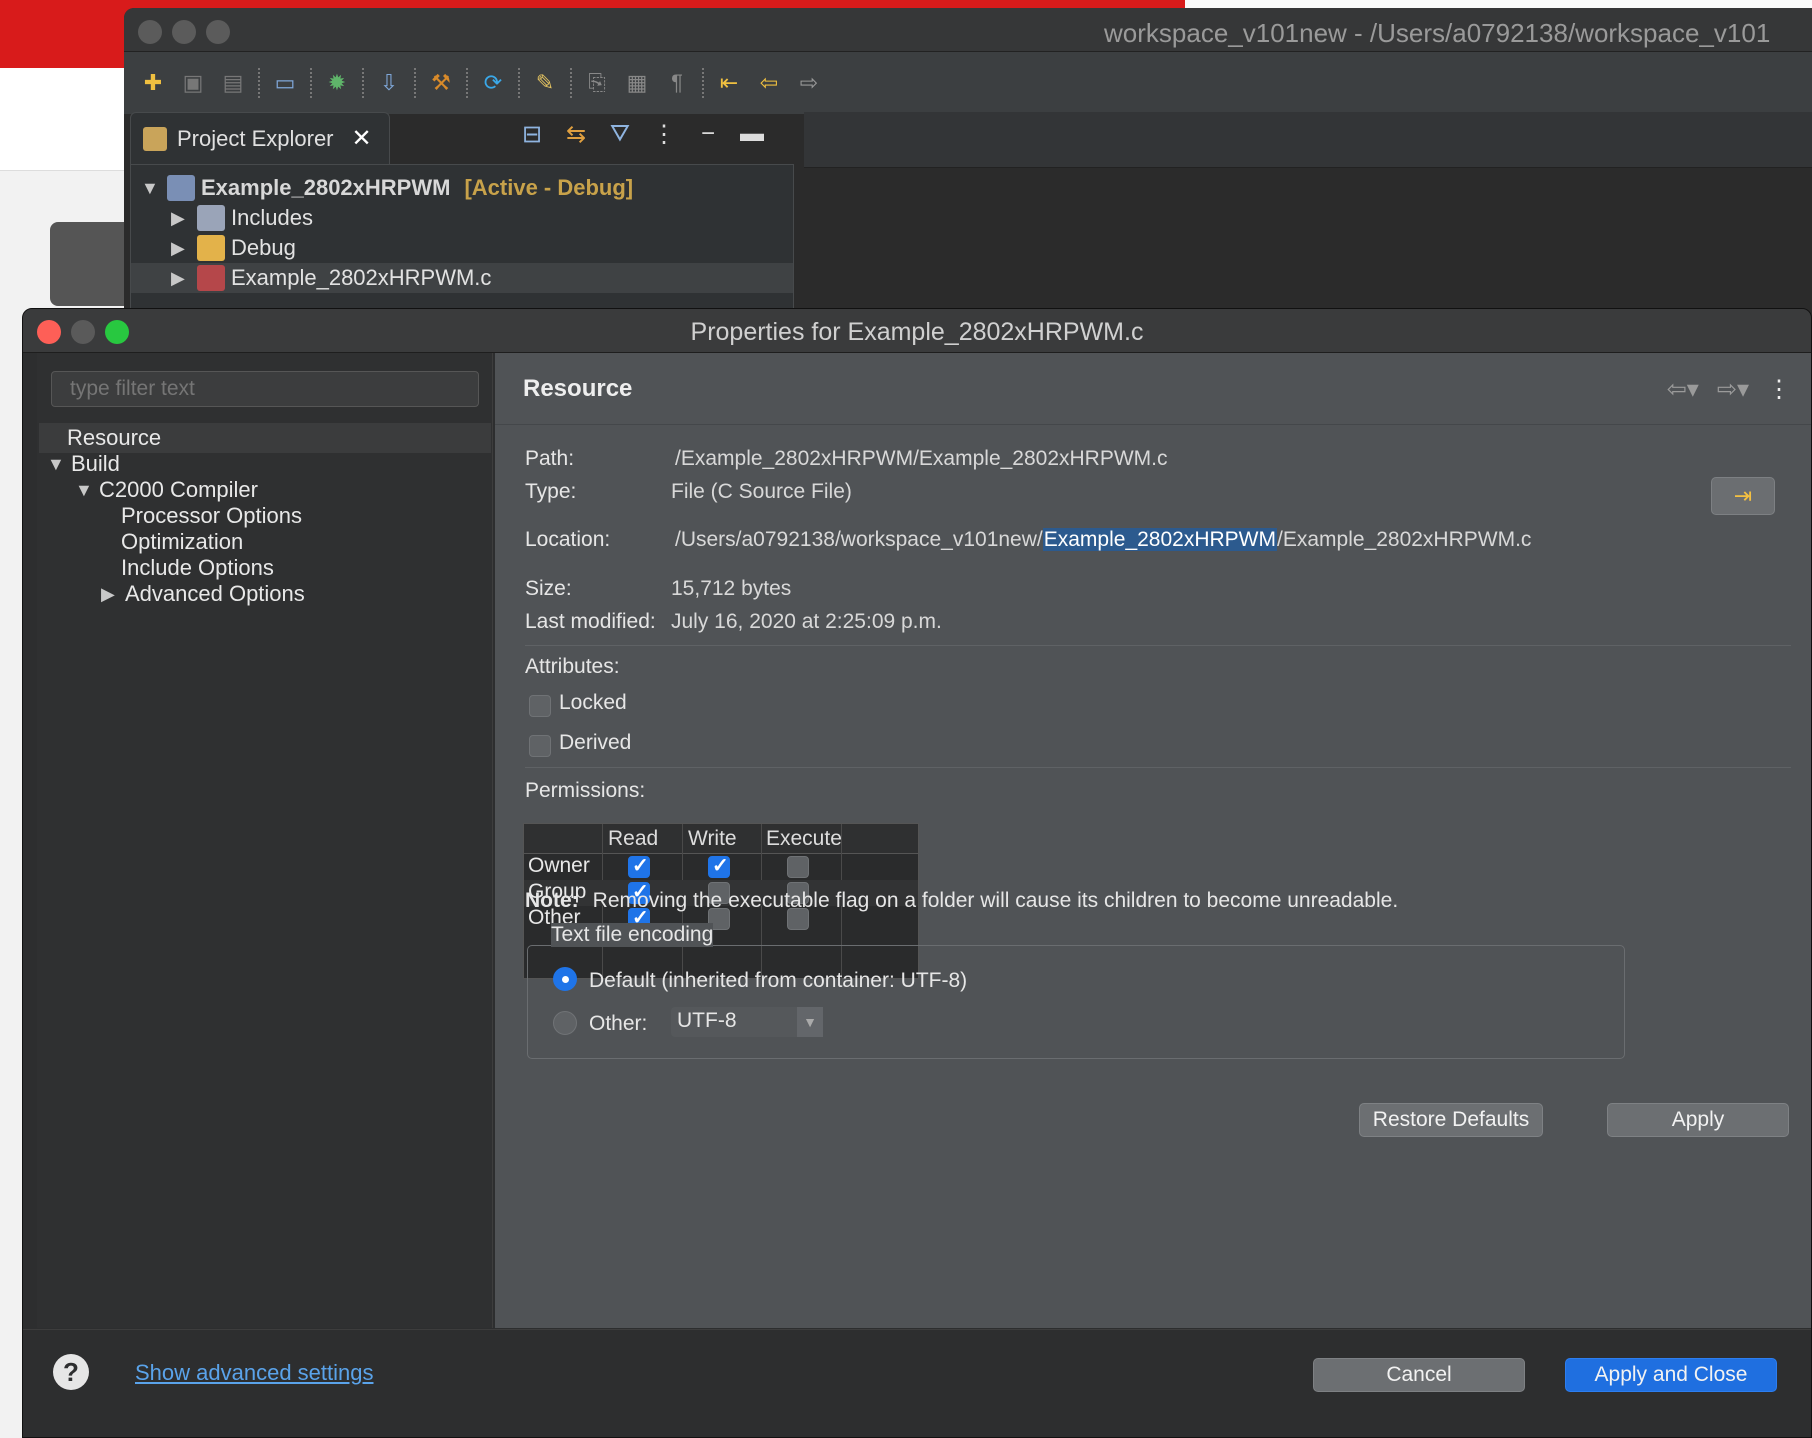 This screenshot has width=1812, height=1438. I want to click on filter-icon: ⛛, so click(620, 134).